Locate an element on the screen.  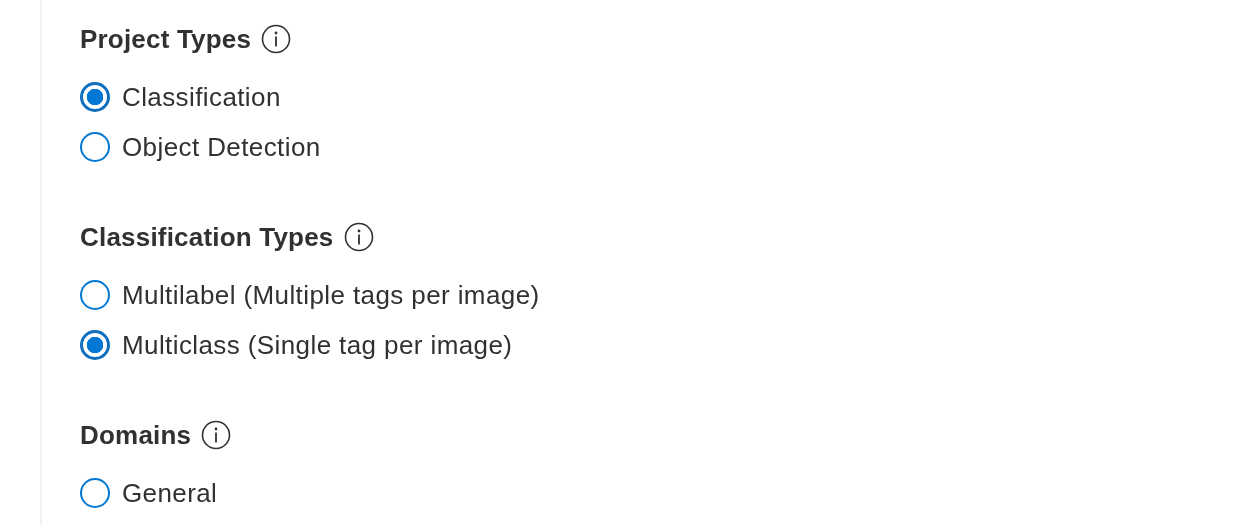
radio-label: Classification is located at coordinates (201, 97).